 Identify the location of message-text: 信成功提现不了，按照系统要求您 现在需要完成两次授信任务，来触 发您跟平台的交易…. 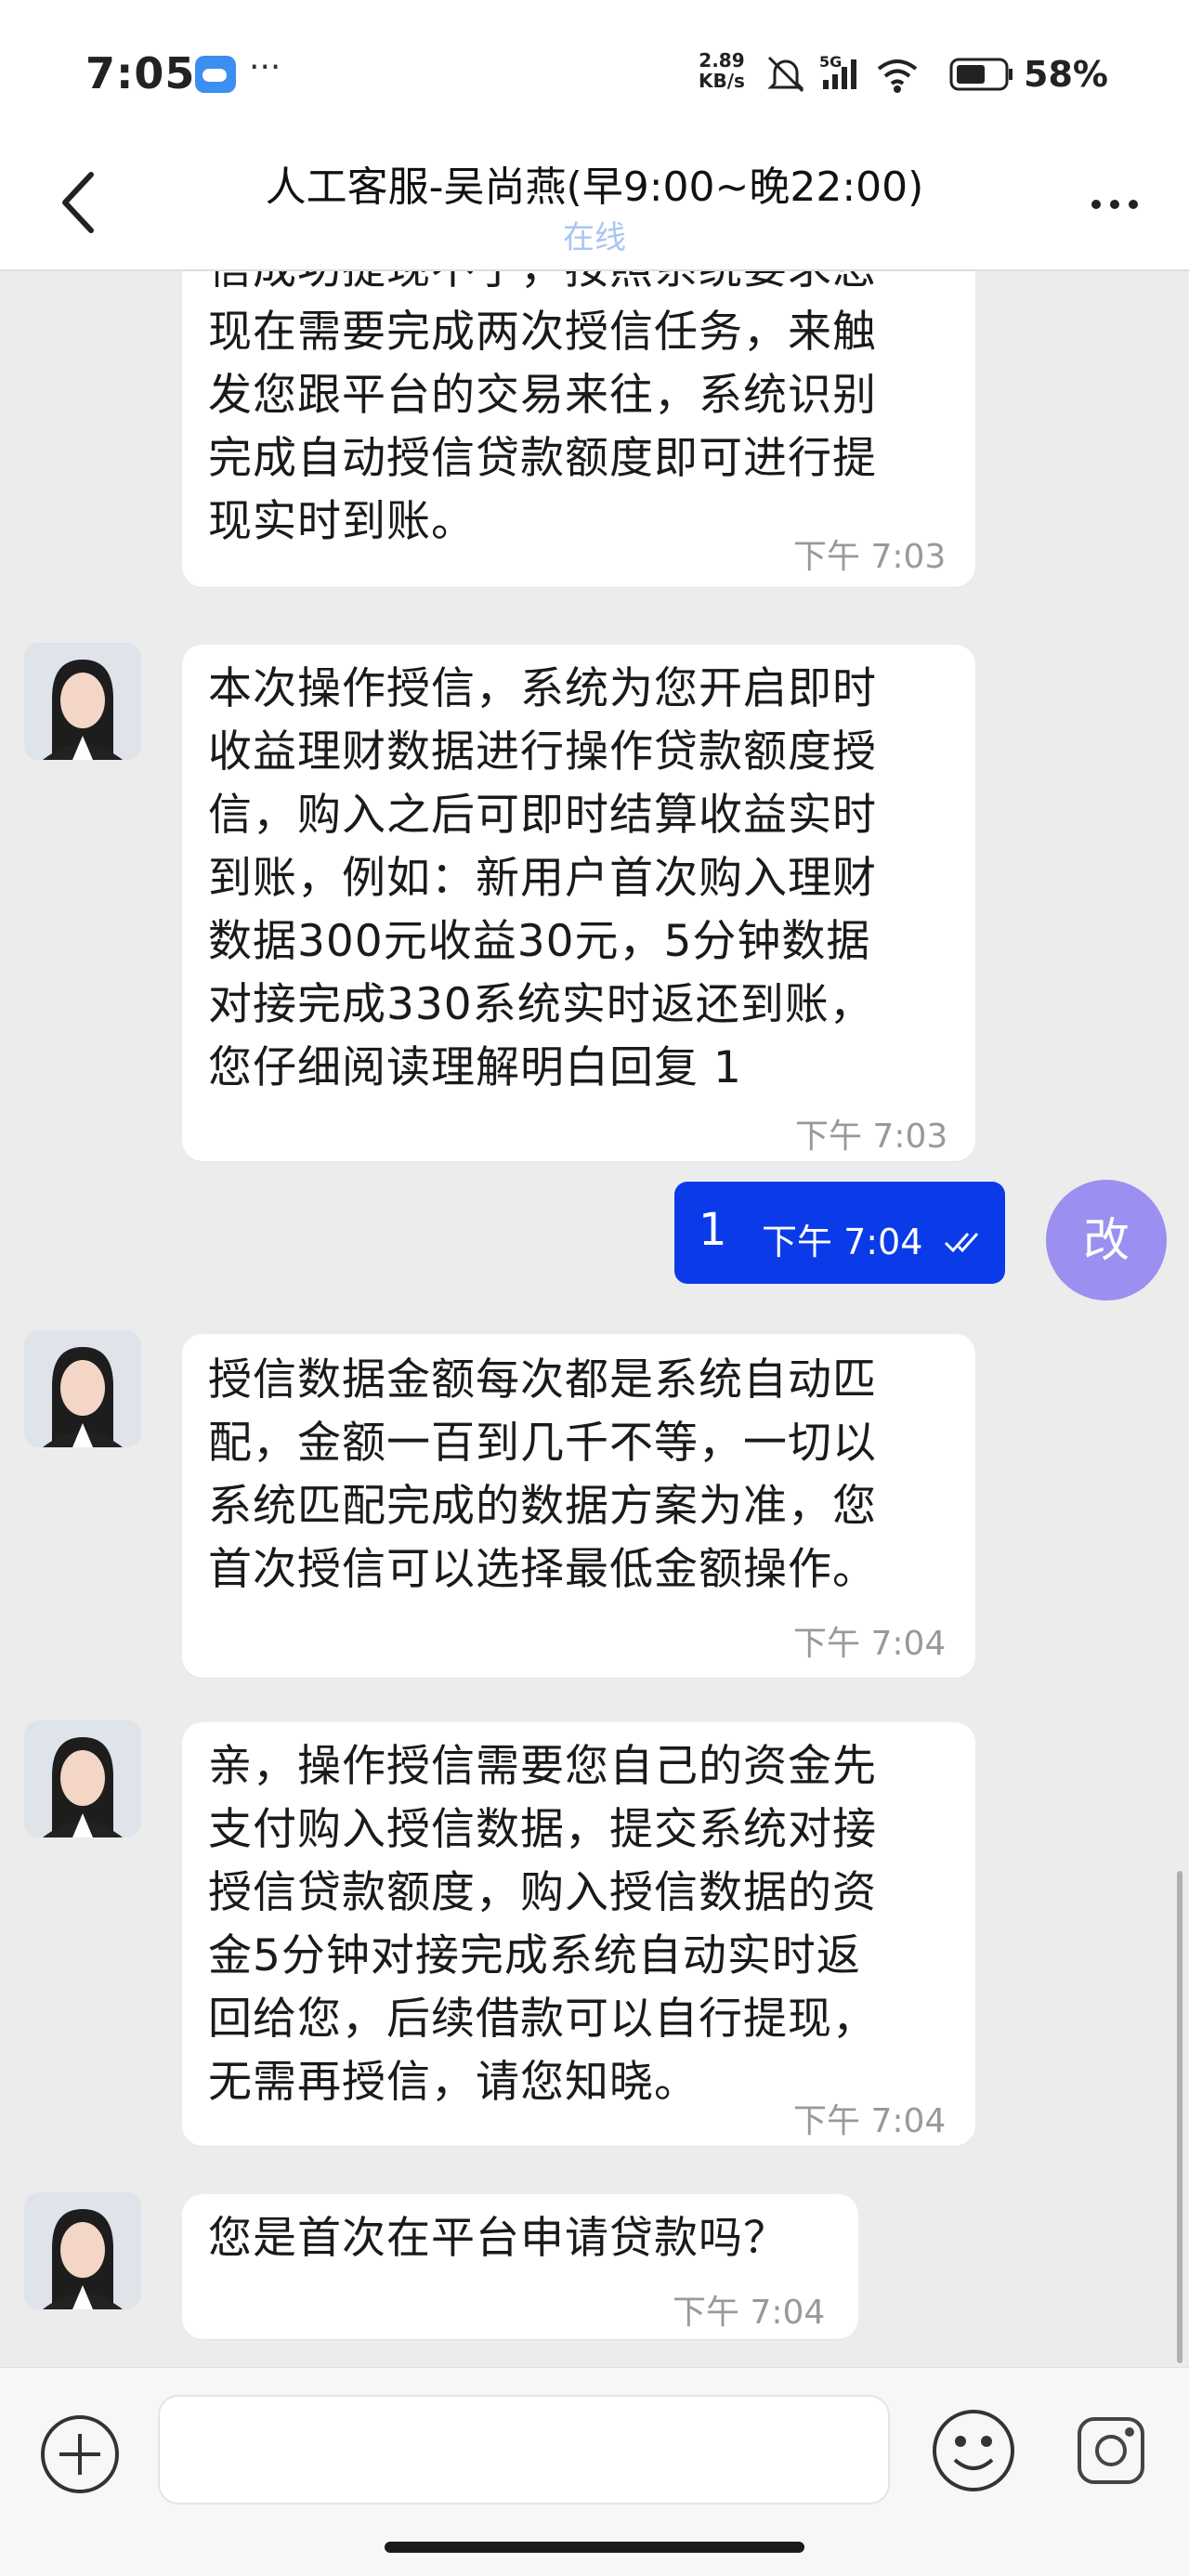
(543, 409).